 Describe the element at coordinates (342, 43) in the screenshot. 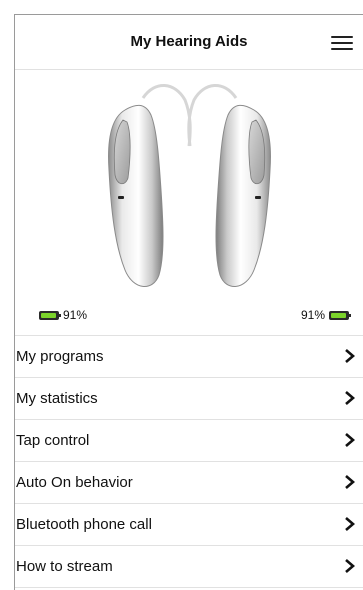

I see `hamburger-menu-icon` at that location.